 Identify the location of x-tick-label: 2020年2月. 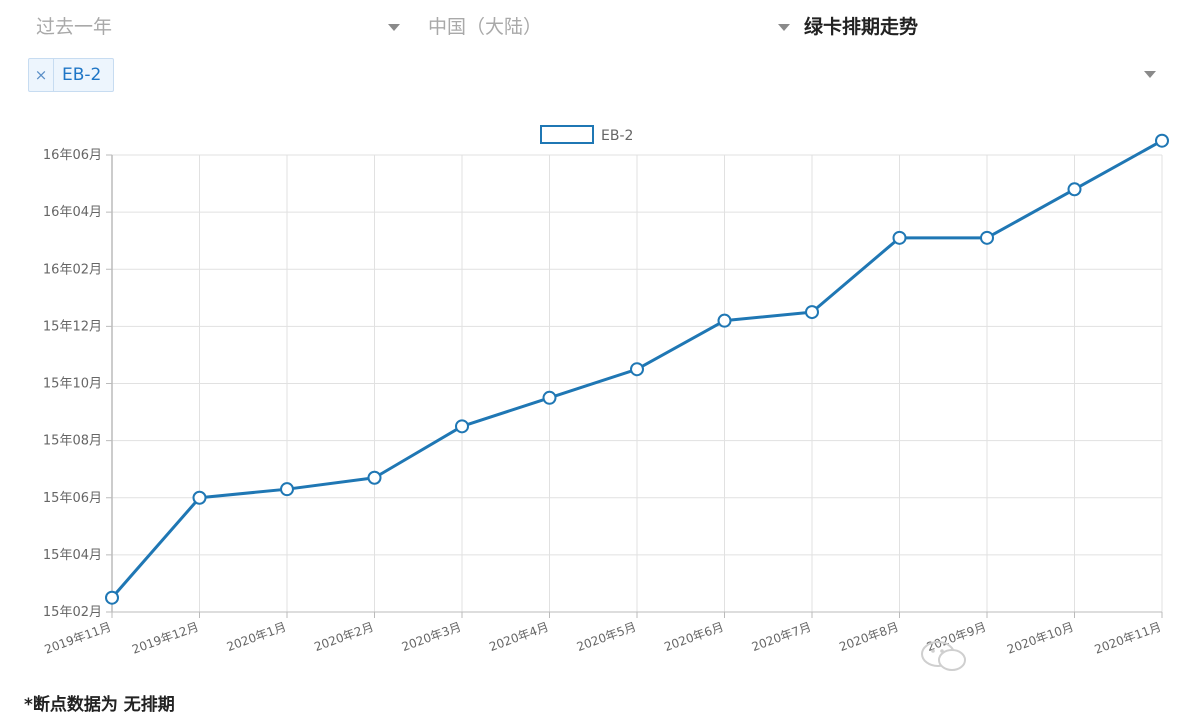
(343, 637).